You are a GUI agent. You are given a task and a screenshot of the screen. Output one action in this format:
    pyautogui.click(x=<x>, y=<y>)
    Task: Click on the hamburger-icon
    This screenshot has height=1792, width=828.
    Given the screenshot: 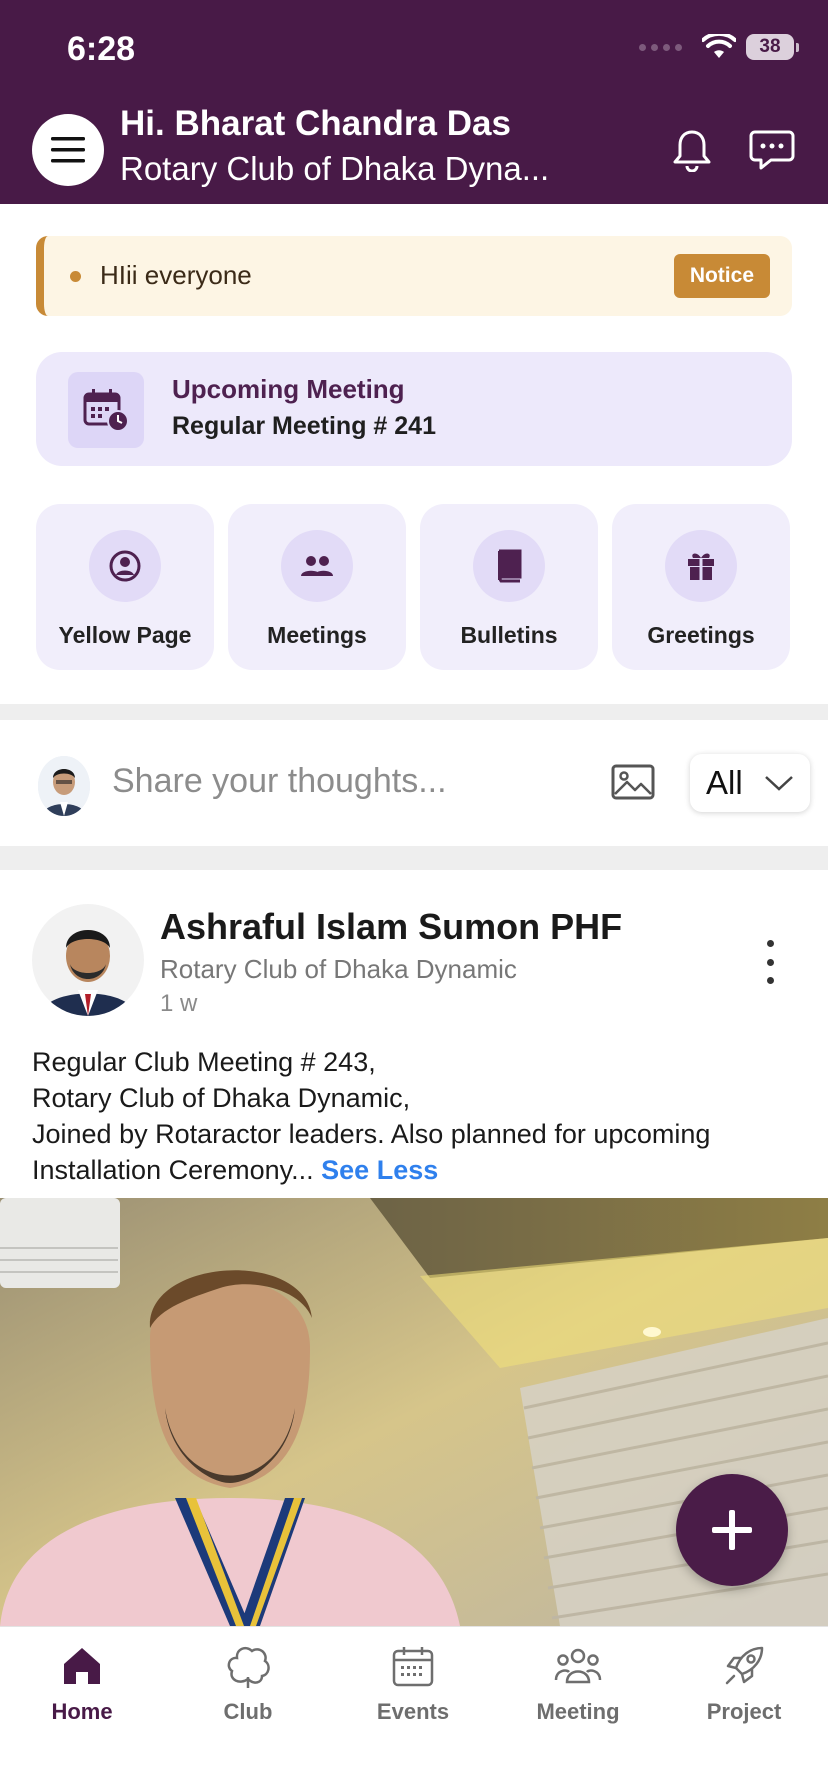 What is the action you would take?
    pyautogui.click(x=68, y=150)
    